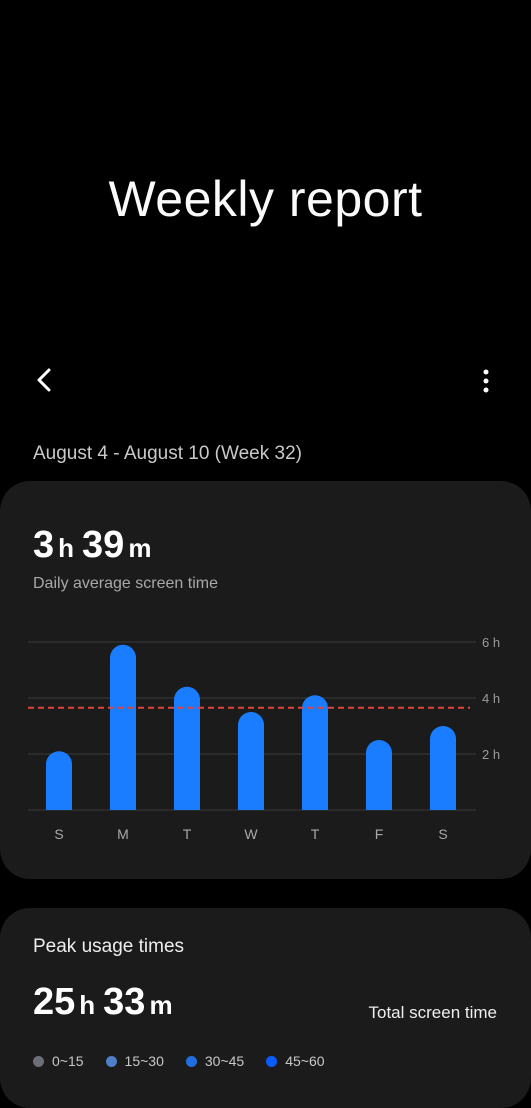  What do you see at coordinates (123, 834) in the screenshot?
I see `x-tick-label: M` at bounding box center [123, 834].